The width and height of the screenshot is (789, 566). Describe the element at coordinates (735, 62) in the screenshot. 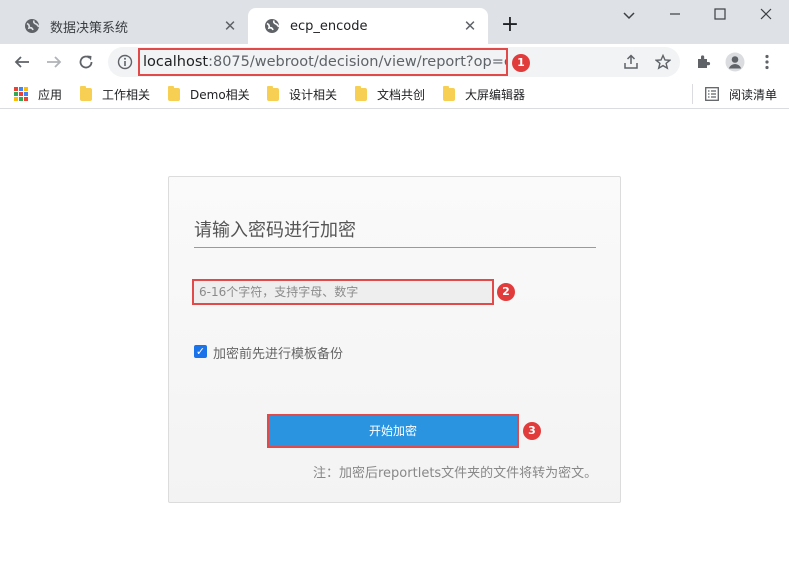

I see `profile-avatar-icon` at that location.